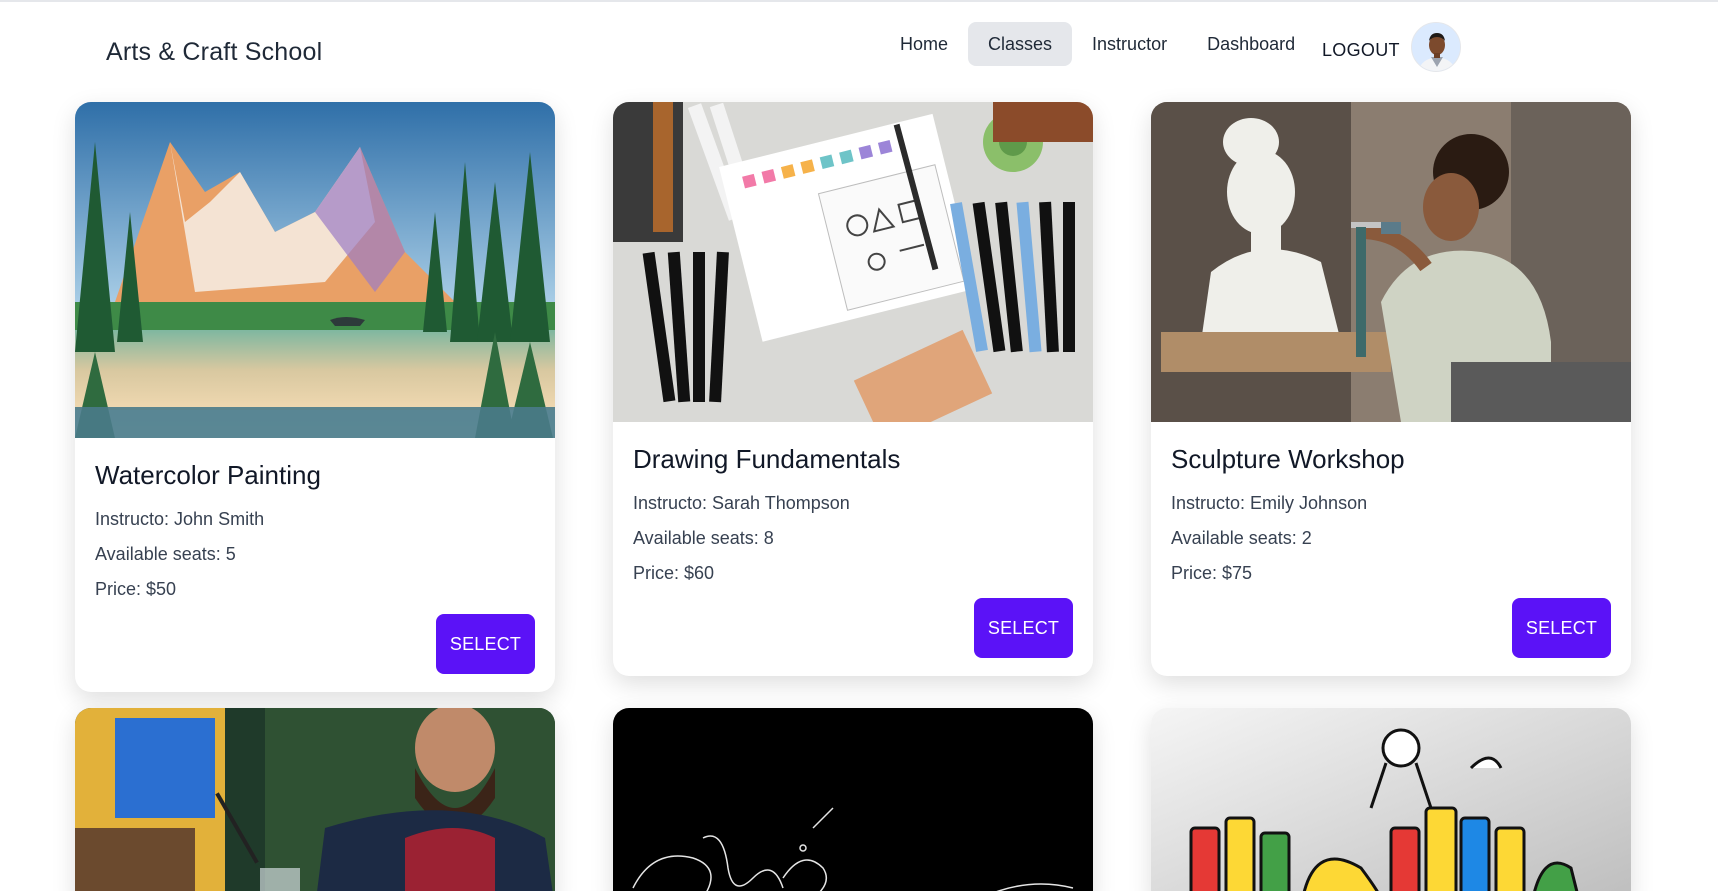 Image resolution: width=1718 pixels, height=891 pixels. What do you see at coordinates (1020, 44) in the screenshot?
I see `nav-classes: Classes` at bounding box center [1020, 44].